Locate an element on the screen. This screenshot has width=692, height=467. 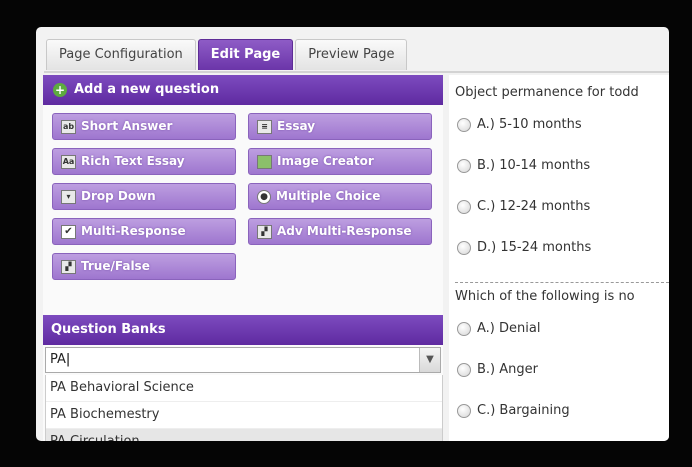
drop-down-button: ▾ Drop Down is located at coordinates (144, 196).